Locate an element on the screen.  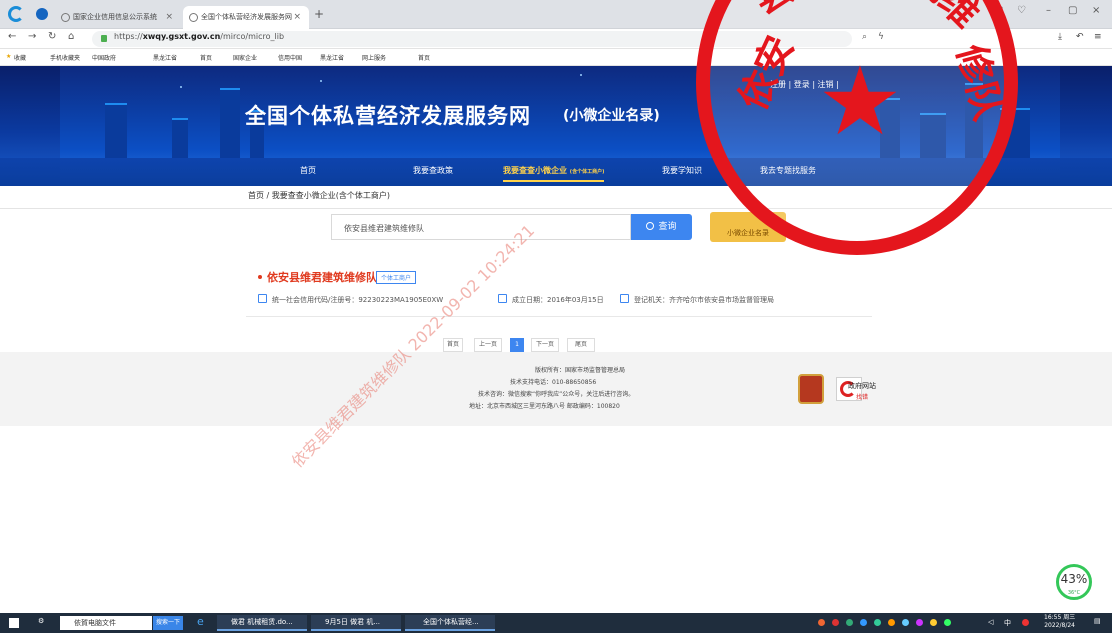
back-icon: ← is located at coordinates (12, 36).